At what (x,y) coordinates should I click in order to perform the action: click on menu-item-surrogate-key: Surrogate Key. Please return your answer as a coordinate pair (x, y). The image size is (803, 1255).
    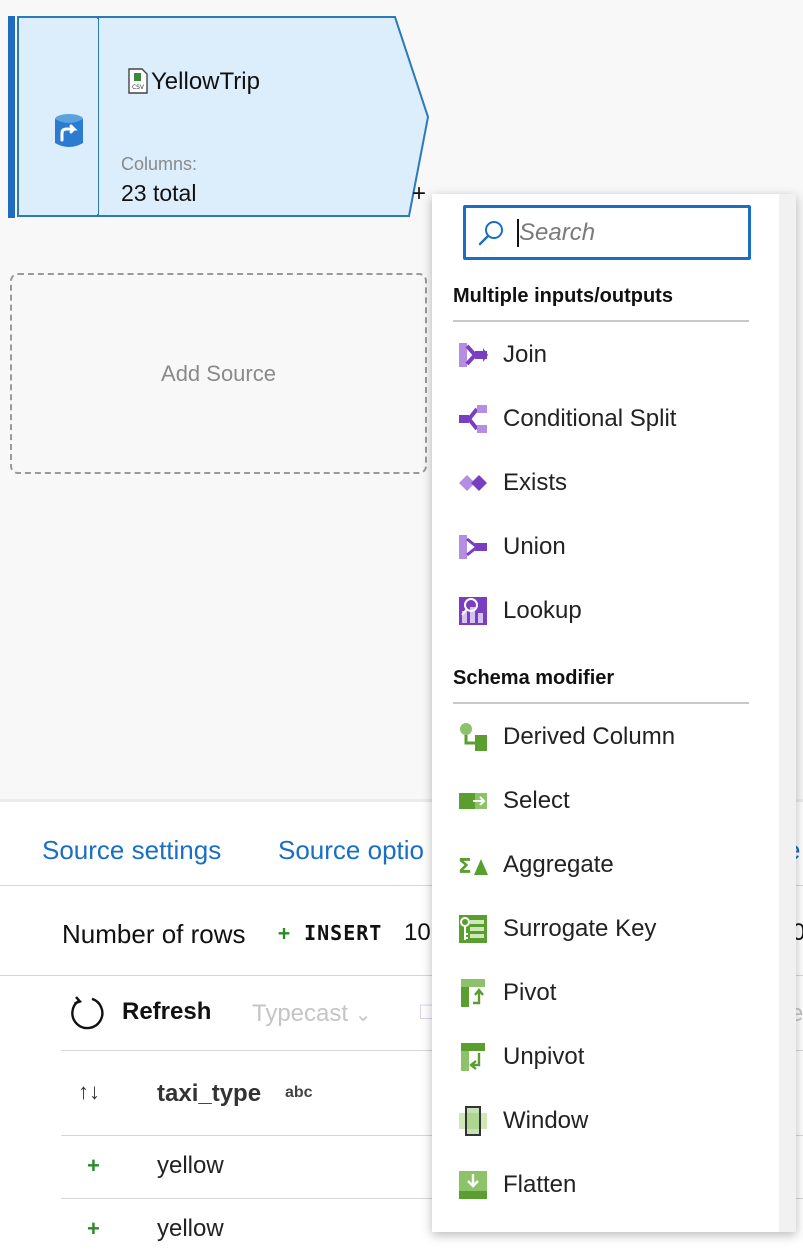
    Looking at the image, I should click on (602, 929).